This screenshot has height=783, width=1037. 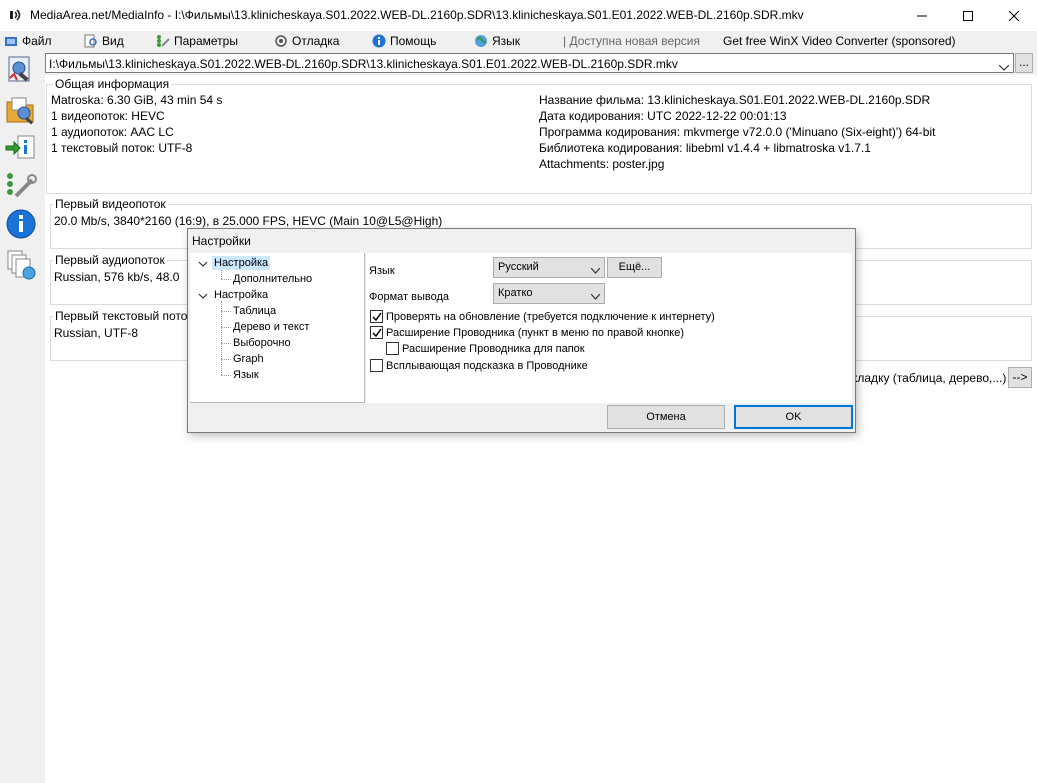 What do you see at coordinates (382, 271) in the screenshot?
I see `language-label: Язык` at bounding box center [382, 271].